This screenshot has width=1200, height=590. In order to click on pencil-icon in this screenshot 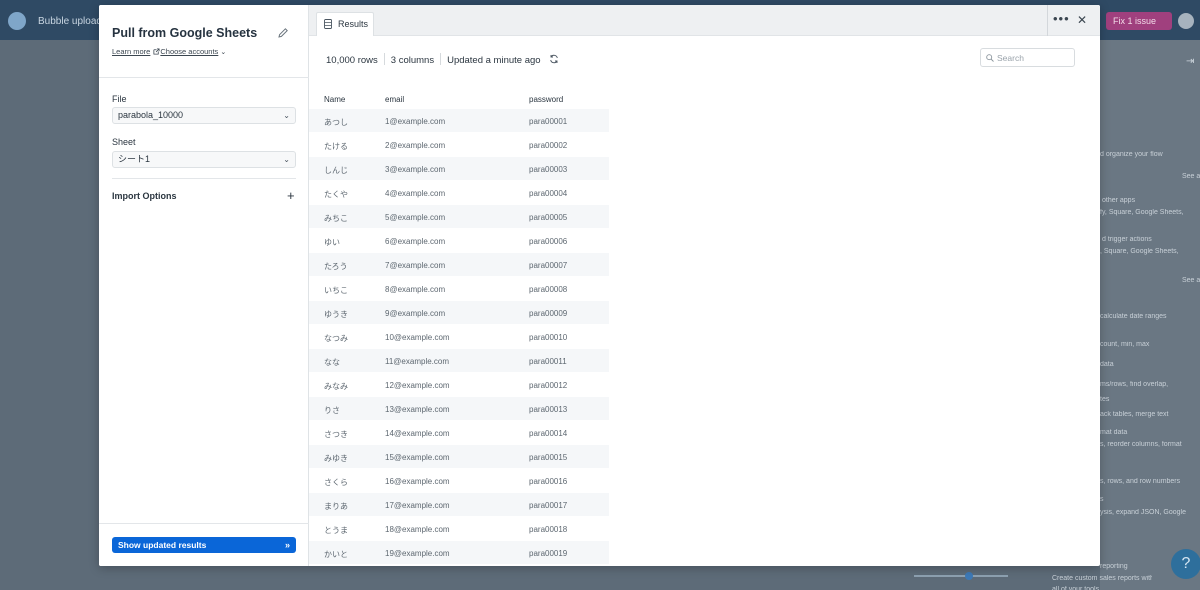, I will do `click(283, 33)`.